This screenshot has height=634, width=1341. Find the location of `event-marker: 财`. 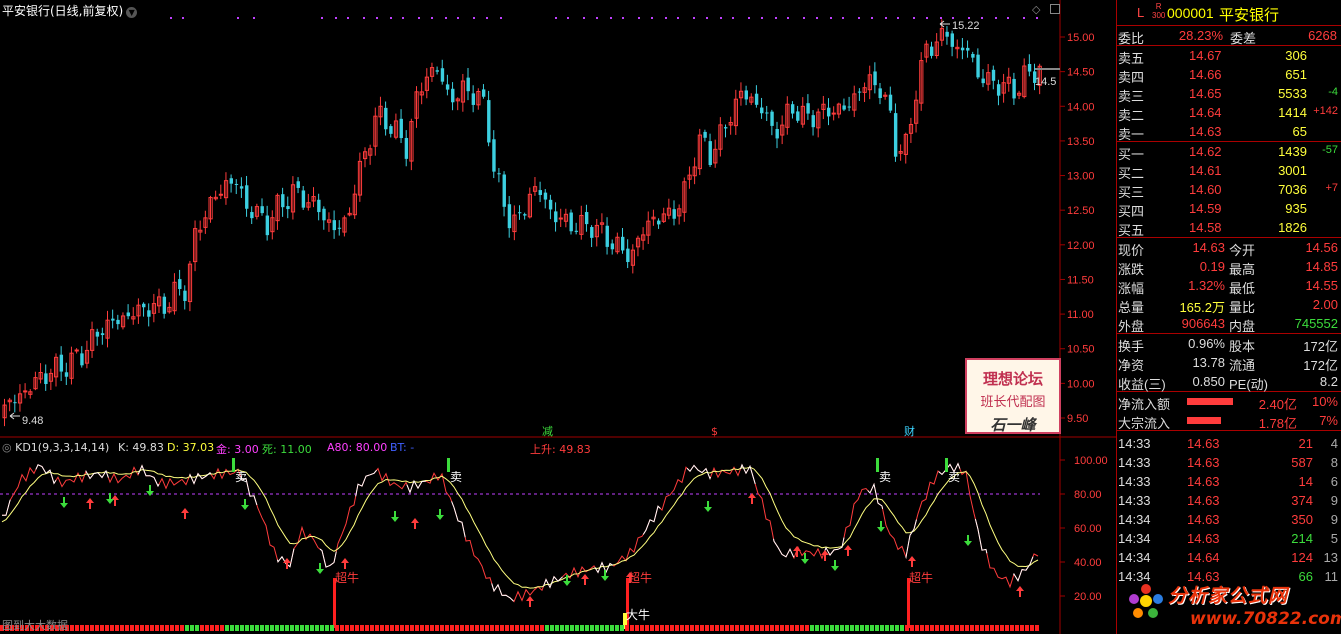

event-marker: 财 is located at coordinates (909, 431).